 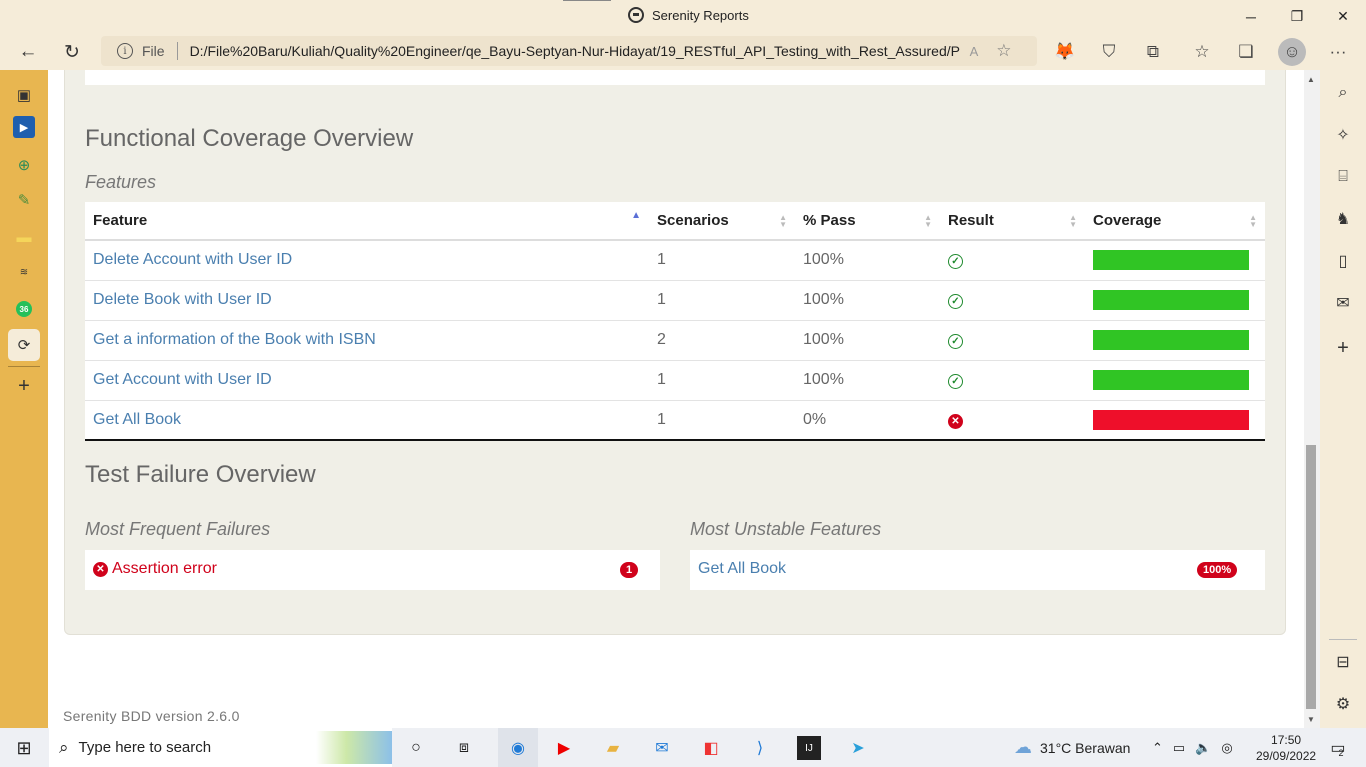 What do you see at coordinates (367, 419) in the screenshot?
I see `feature-link: Get All Book` at bounding box center [367, 419].